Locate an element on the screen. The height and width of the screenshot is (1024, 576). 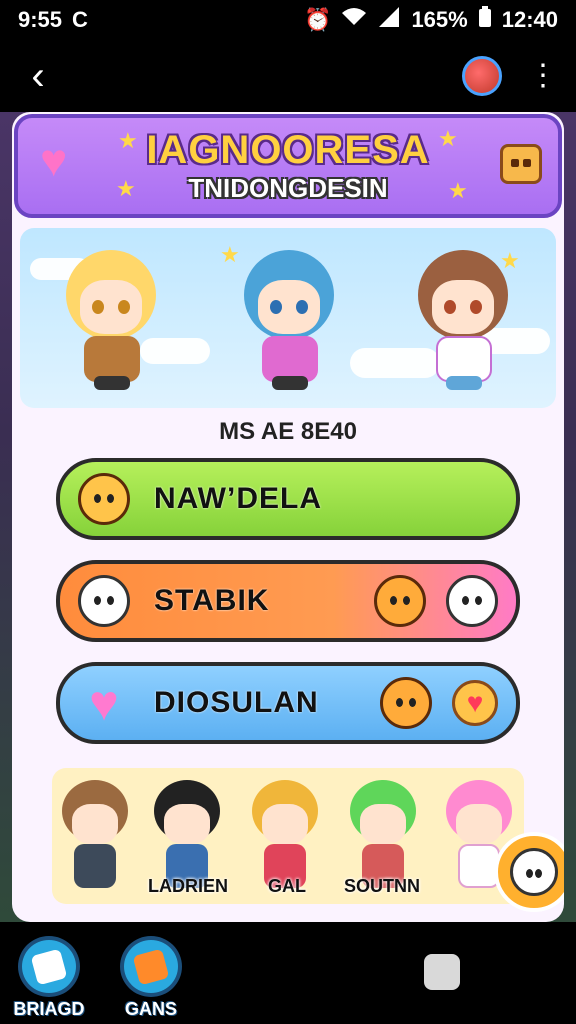
menu-button-1: NAW’DELA is located at coordinates (288, 499).